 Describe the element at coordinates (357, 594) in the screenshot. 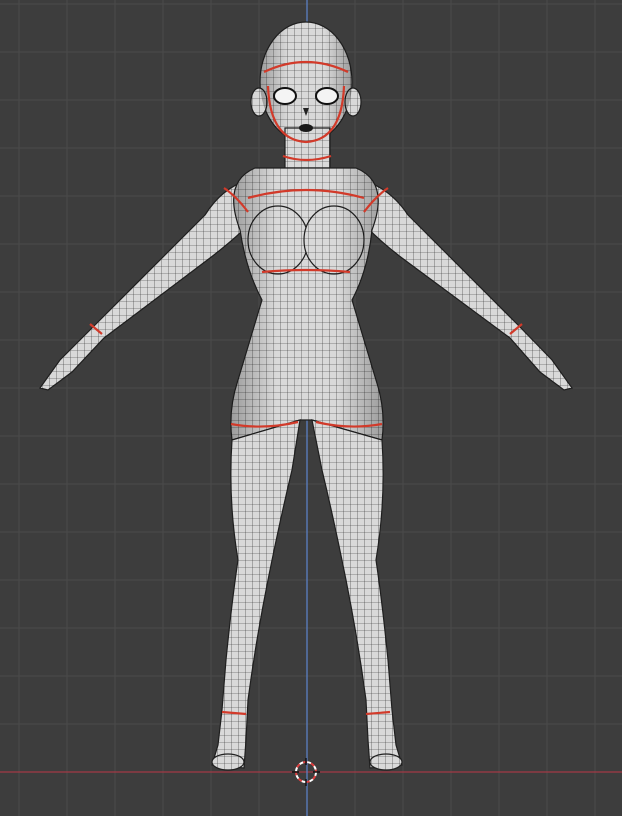

I see `mesh-leg-right` at that location.